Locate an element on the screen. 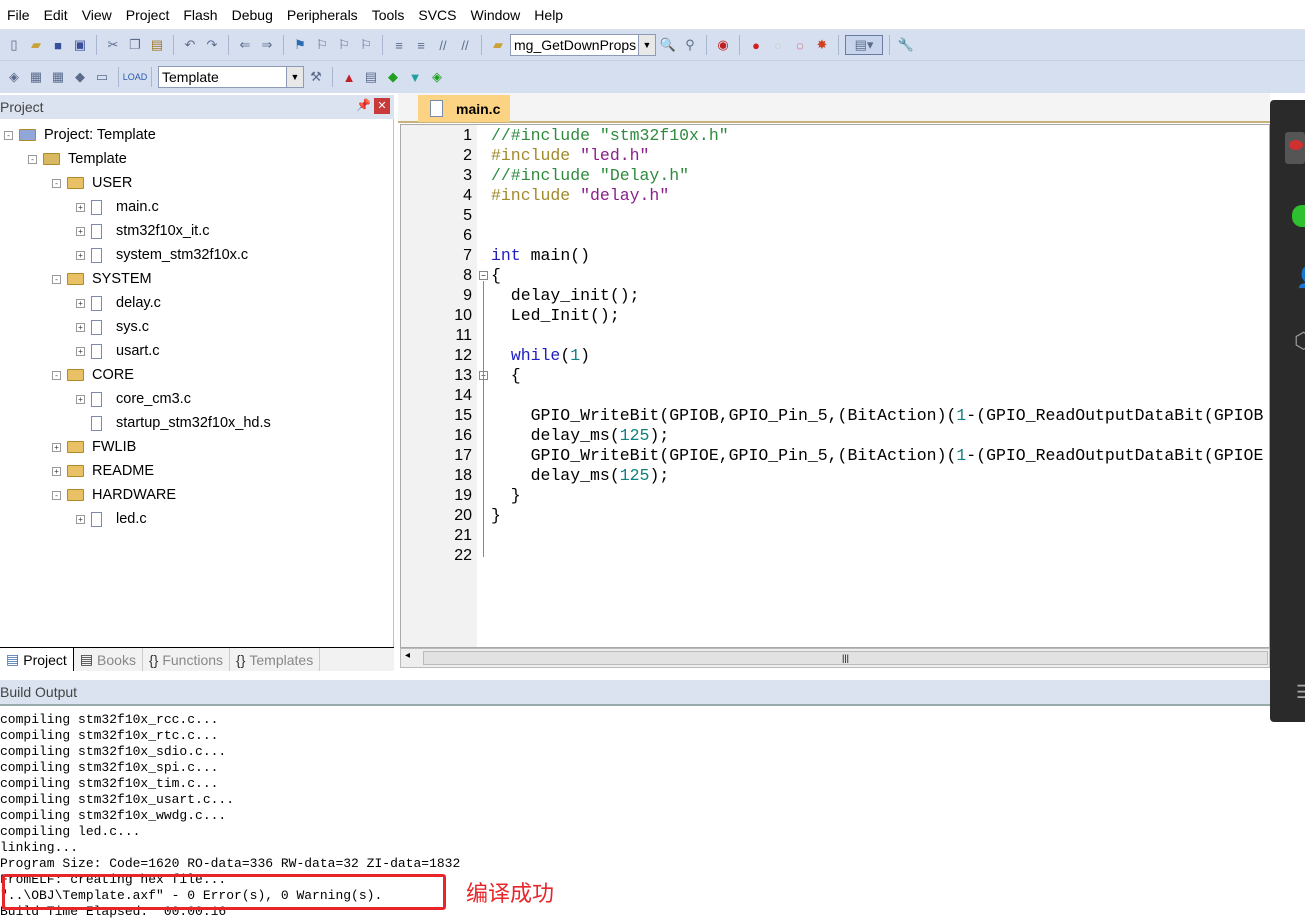 Image resolution: width=1305 pixels, height=920 pixels. copy-icon: ❐ is located at coordinates (135, 45).